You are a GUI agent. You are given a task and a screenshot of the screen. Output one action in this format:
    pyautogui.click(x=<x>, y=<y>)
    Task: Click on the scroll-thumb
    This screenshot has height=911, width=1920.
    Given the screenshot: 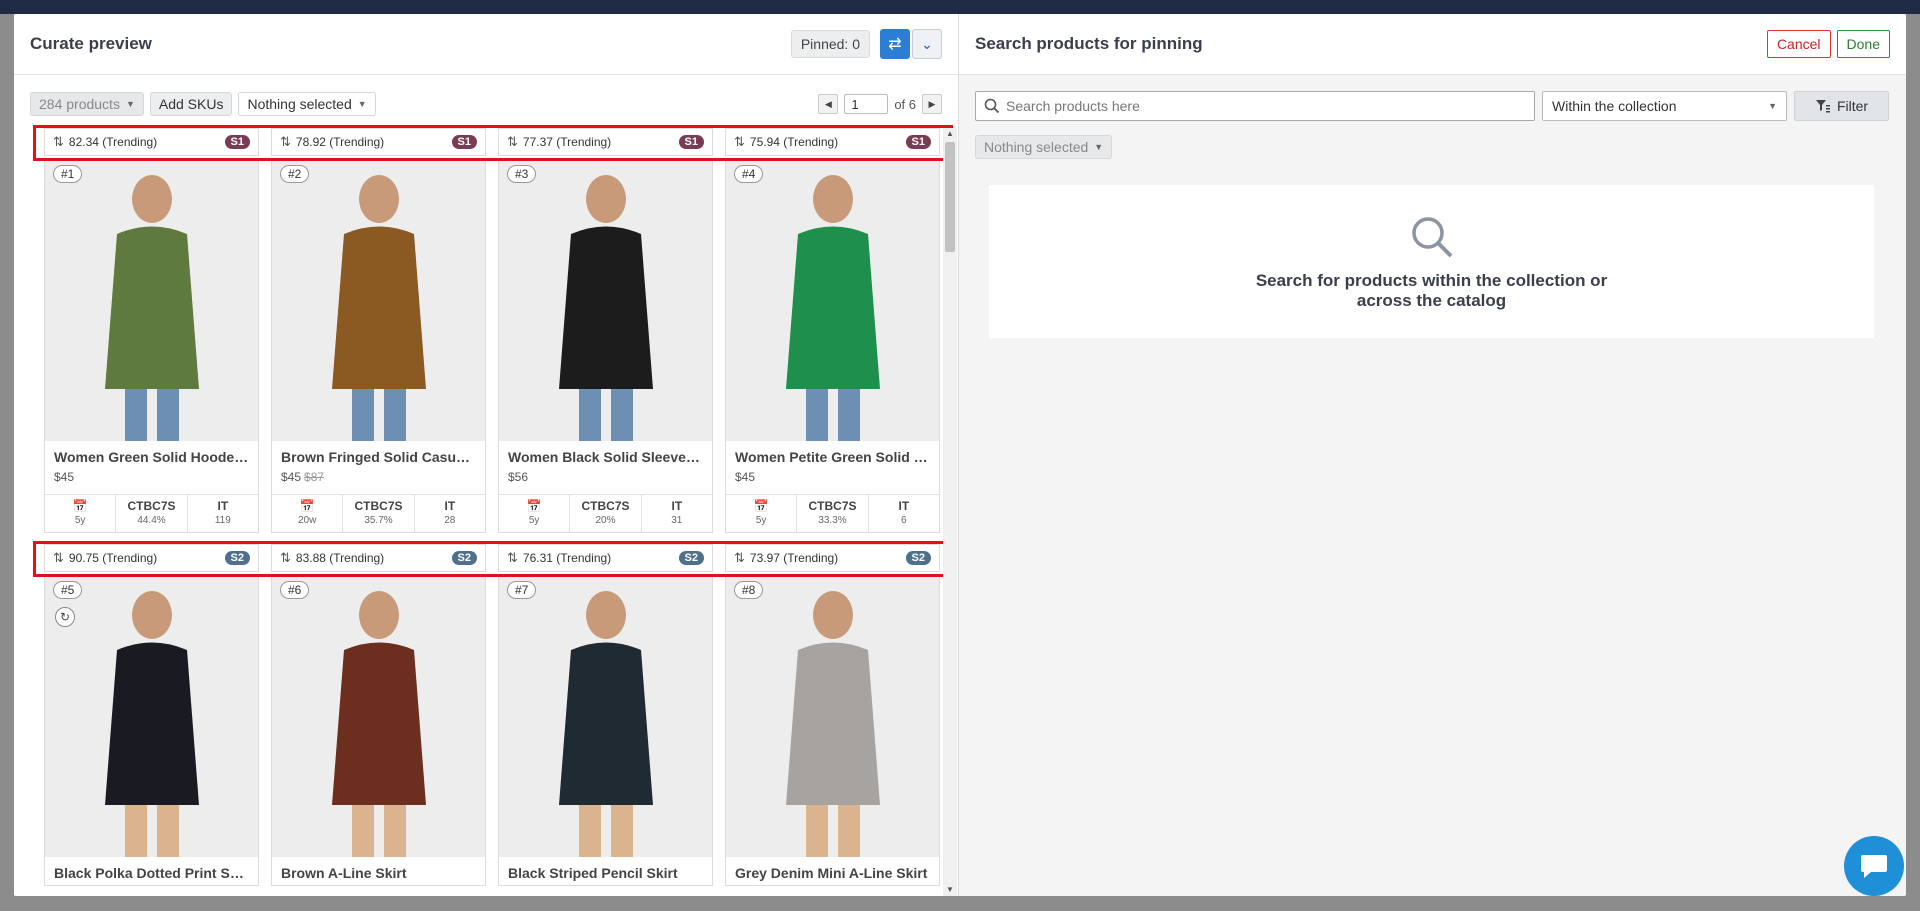 What is the action you would take?
    pyautogui.click(x=950, y=197)
    